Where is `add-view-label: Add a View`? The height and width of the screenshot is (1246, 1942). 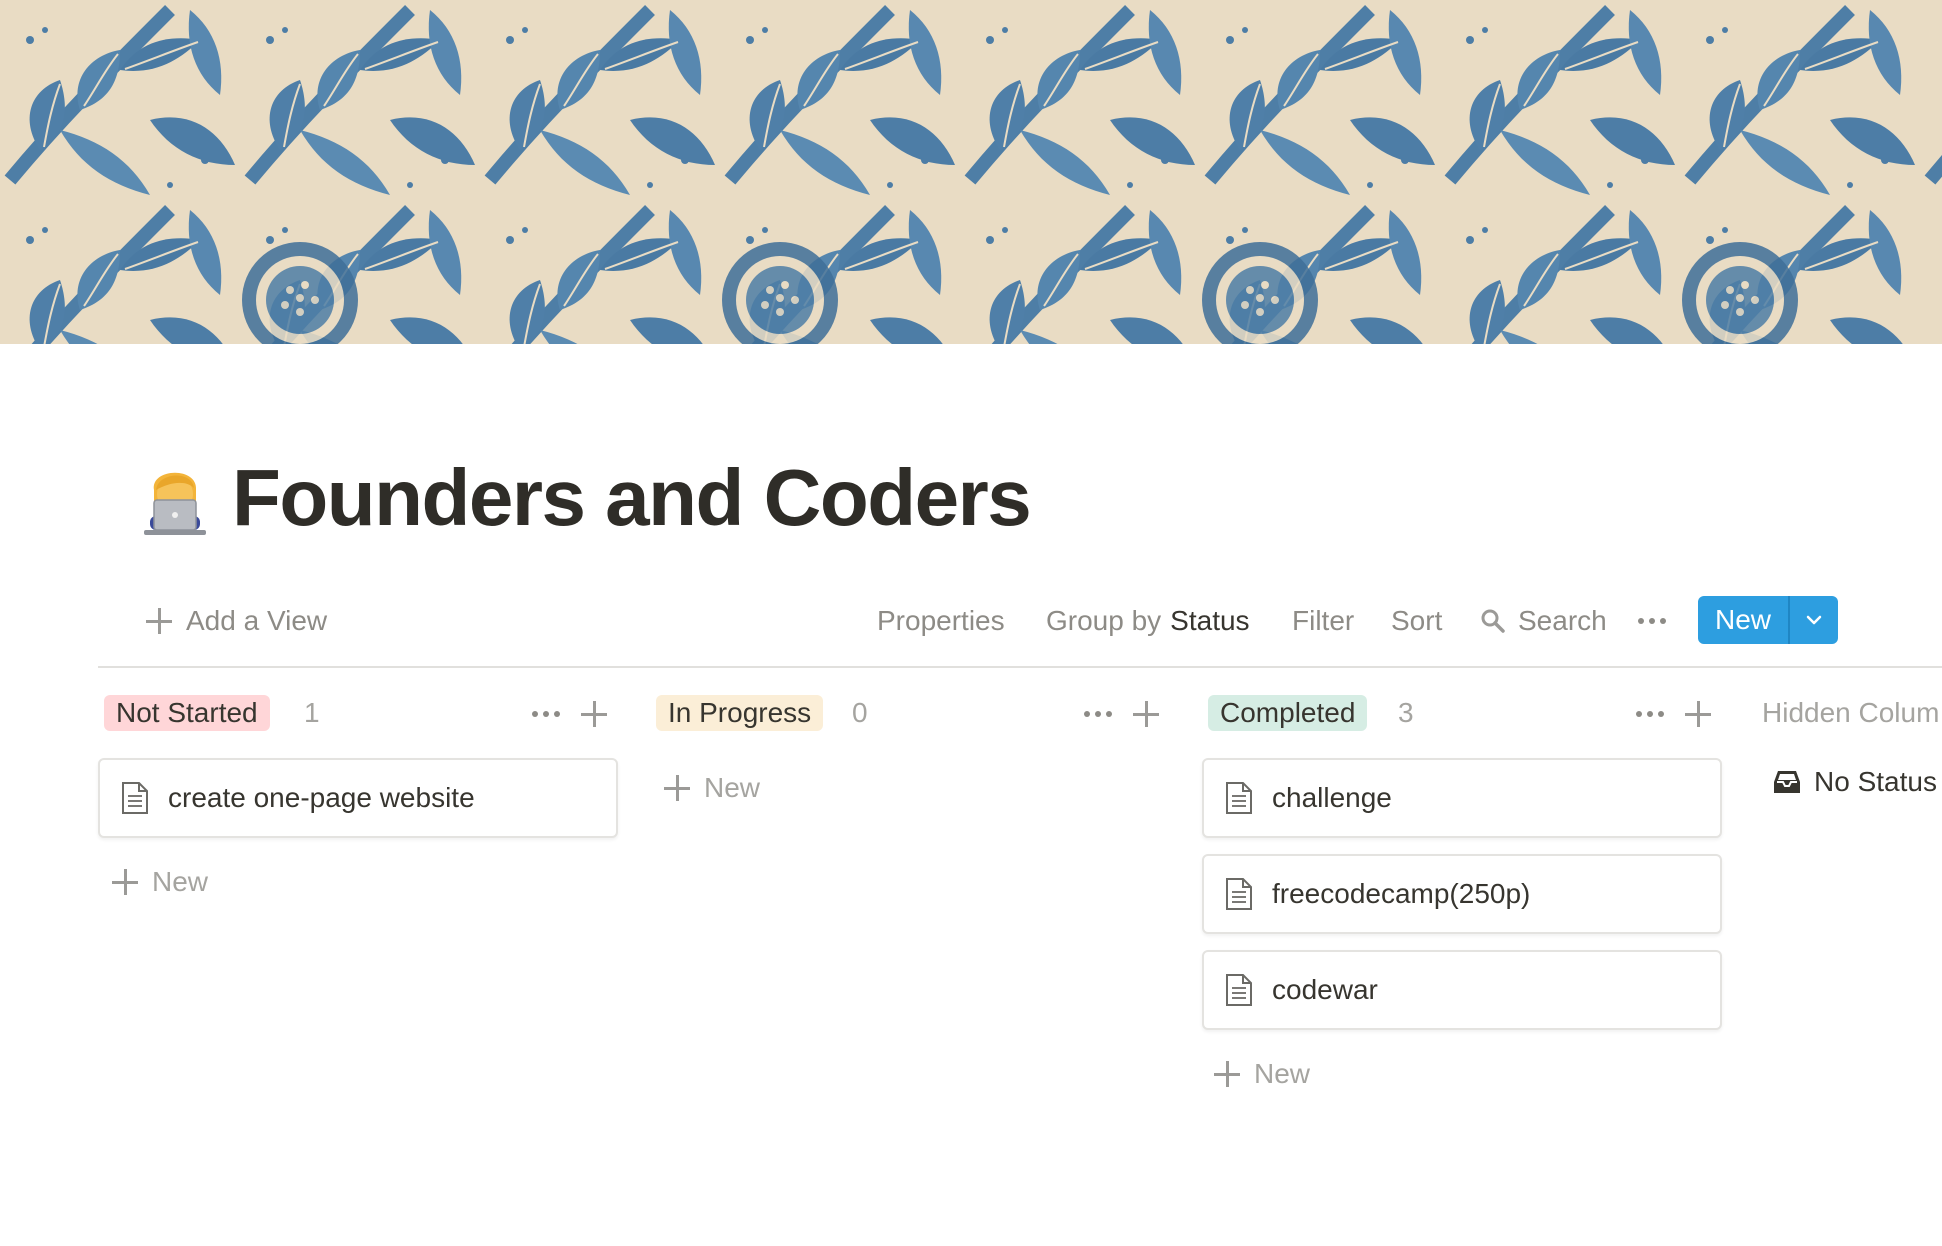
add-view-label: Add a View is located at coordinates (257, 620).